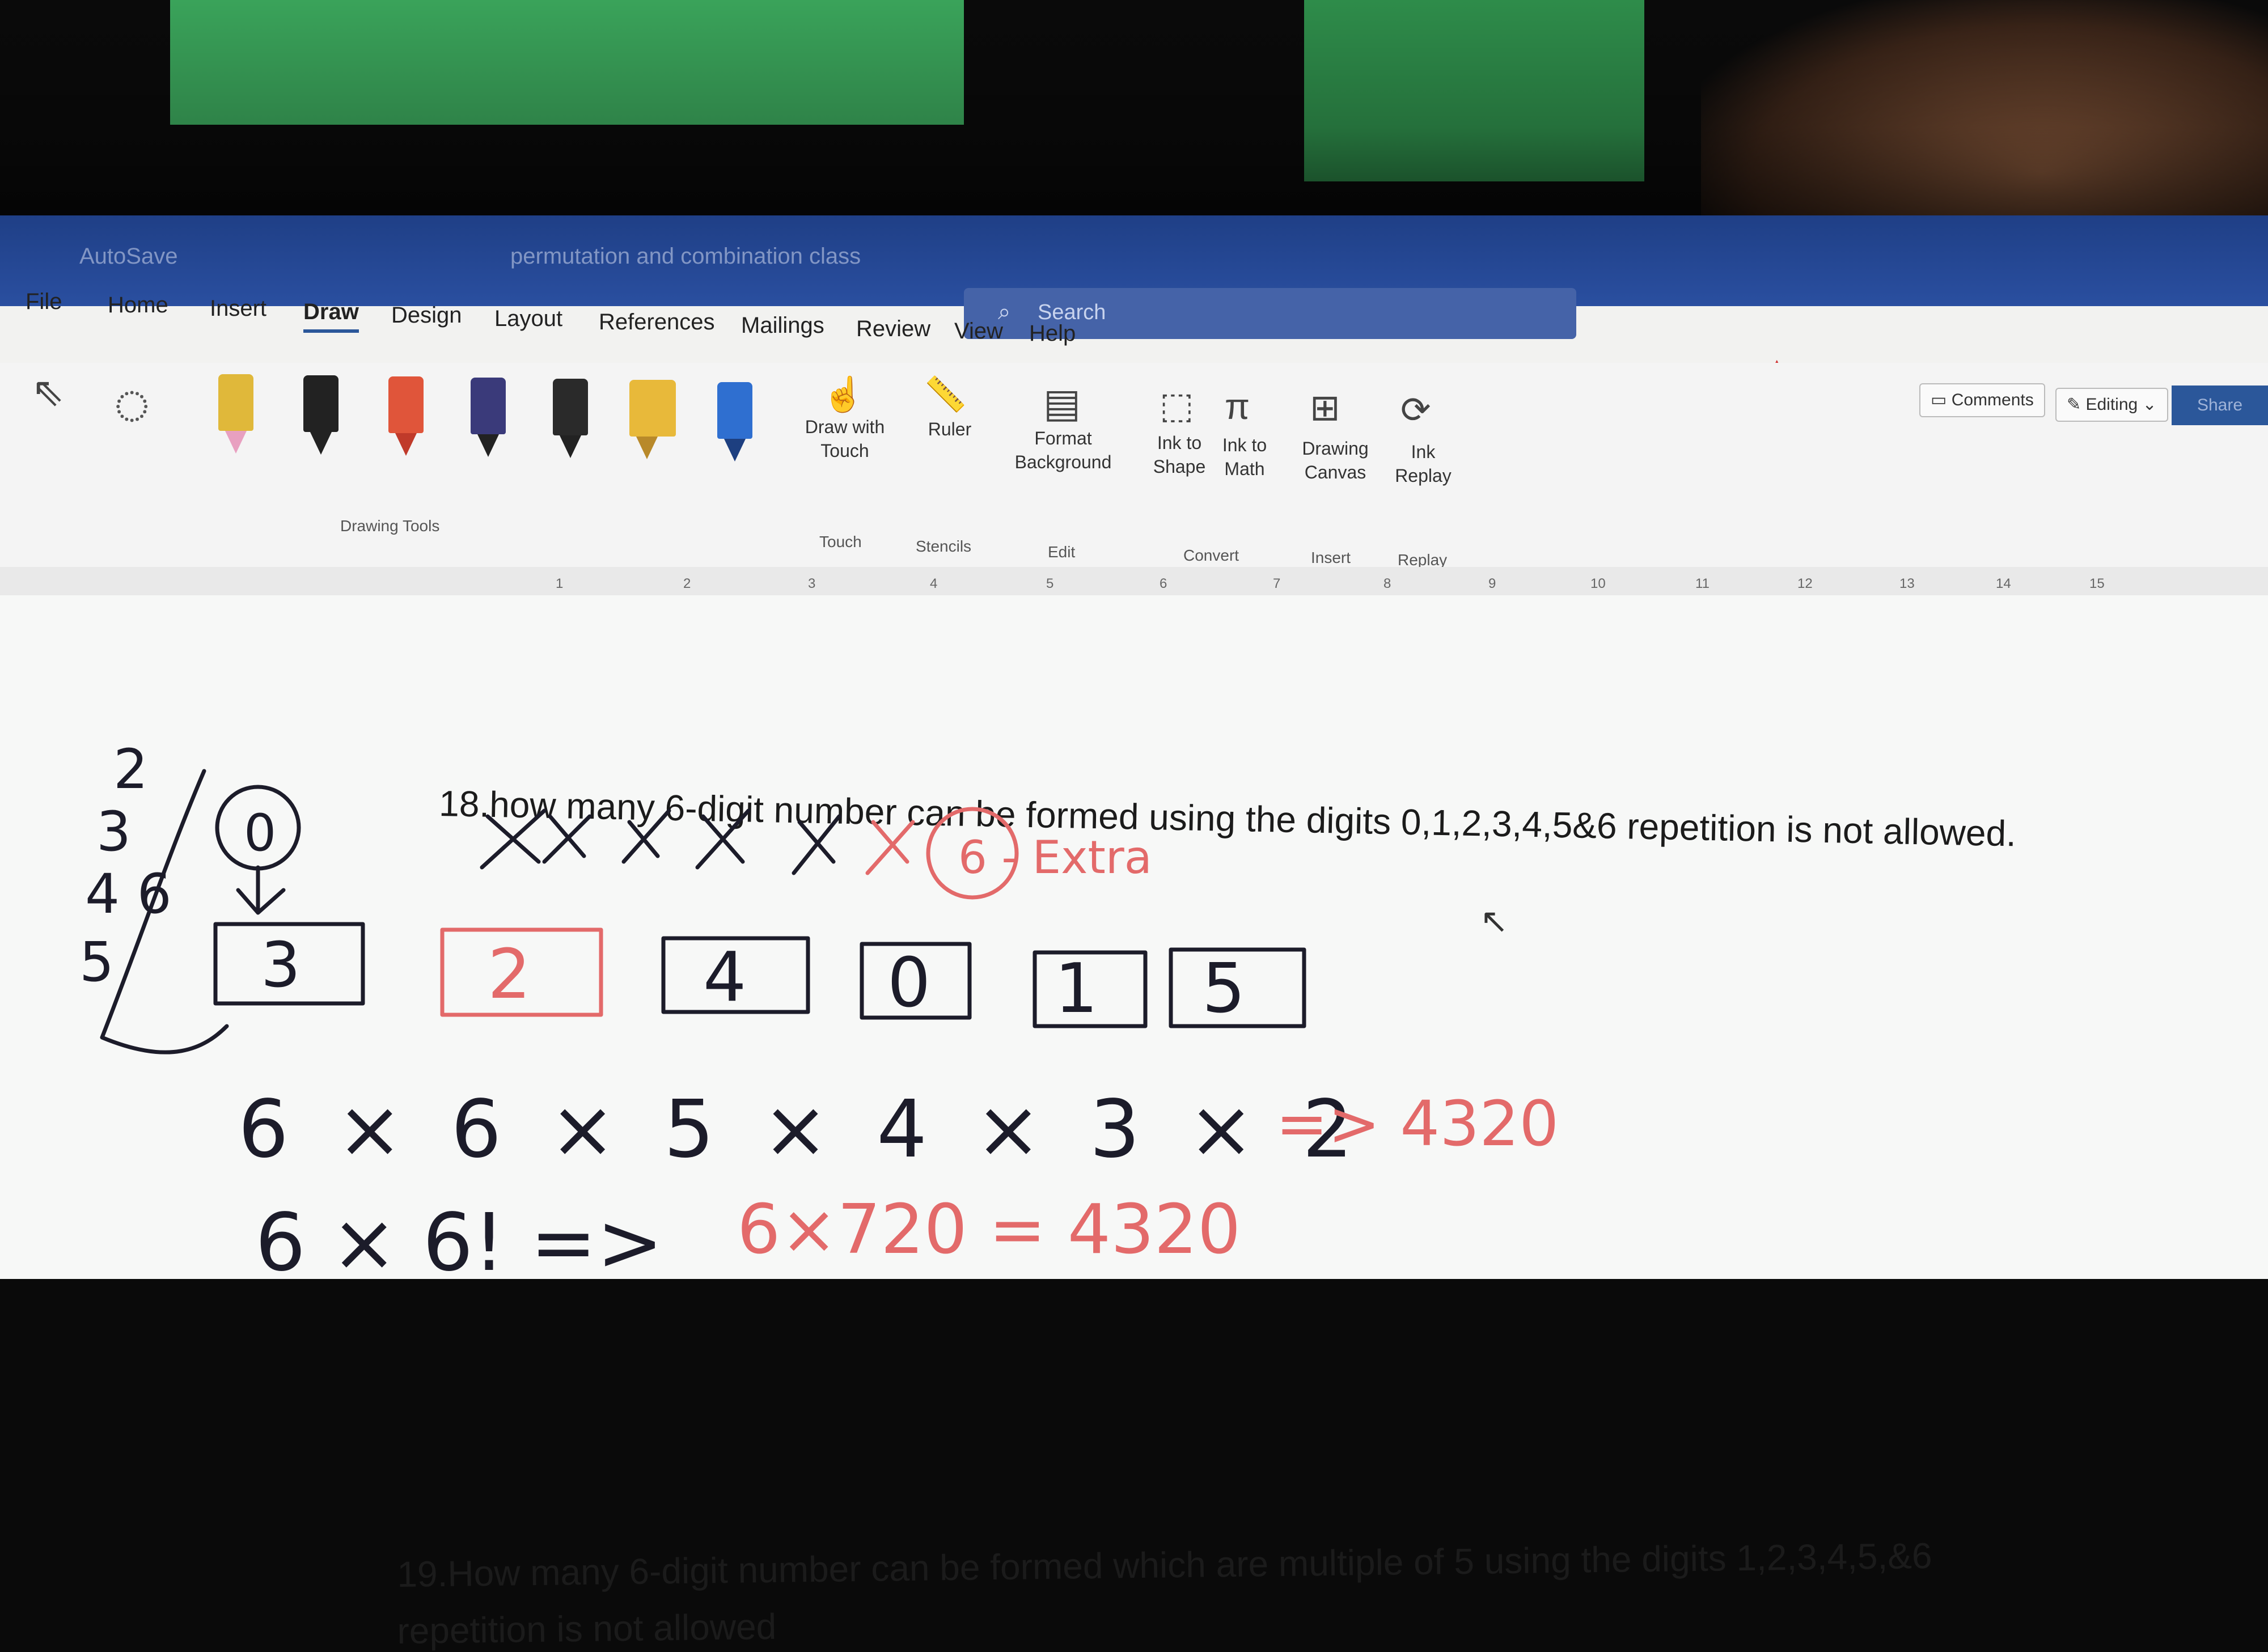 The width and height of the screenshot is (2268, 1652). What do you see at coordinates (1244, 457) in the screenshot?
I see `ink-to-math-button: Ink to Math` at bounding box center [1244, 457].